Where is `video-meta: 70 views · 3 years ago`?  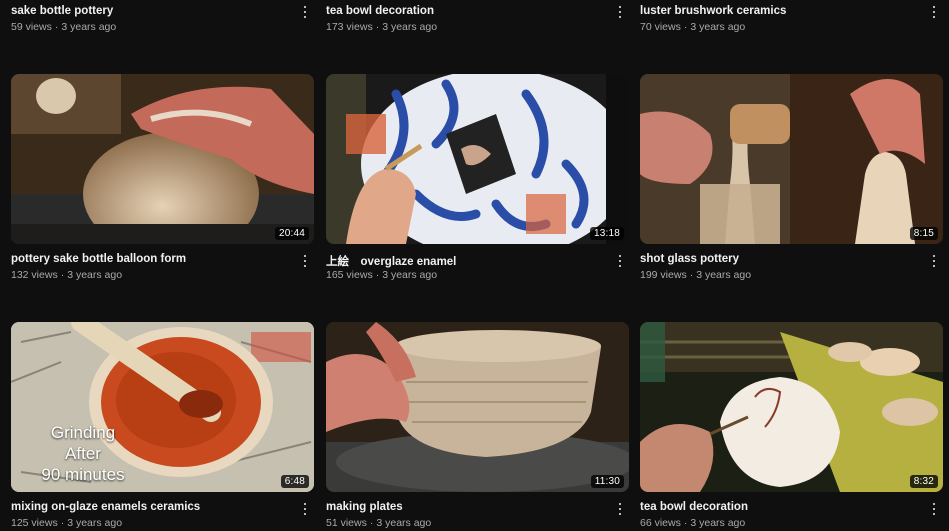
video-meta: 70 views · 3 years ago is located at coordinates (692, 27).